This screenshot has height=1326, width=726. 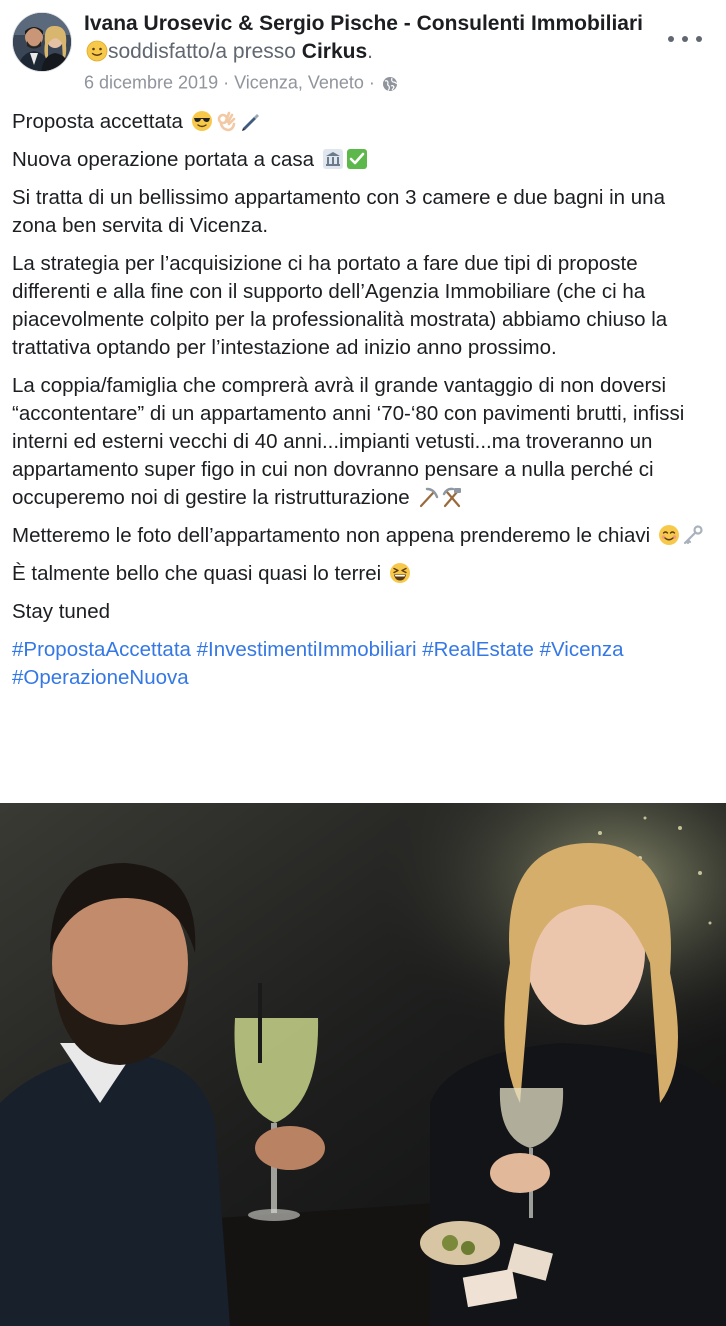 I want to click on pick-icon, so click(x=428, y=497).